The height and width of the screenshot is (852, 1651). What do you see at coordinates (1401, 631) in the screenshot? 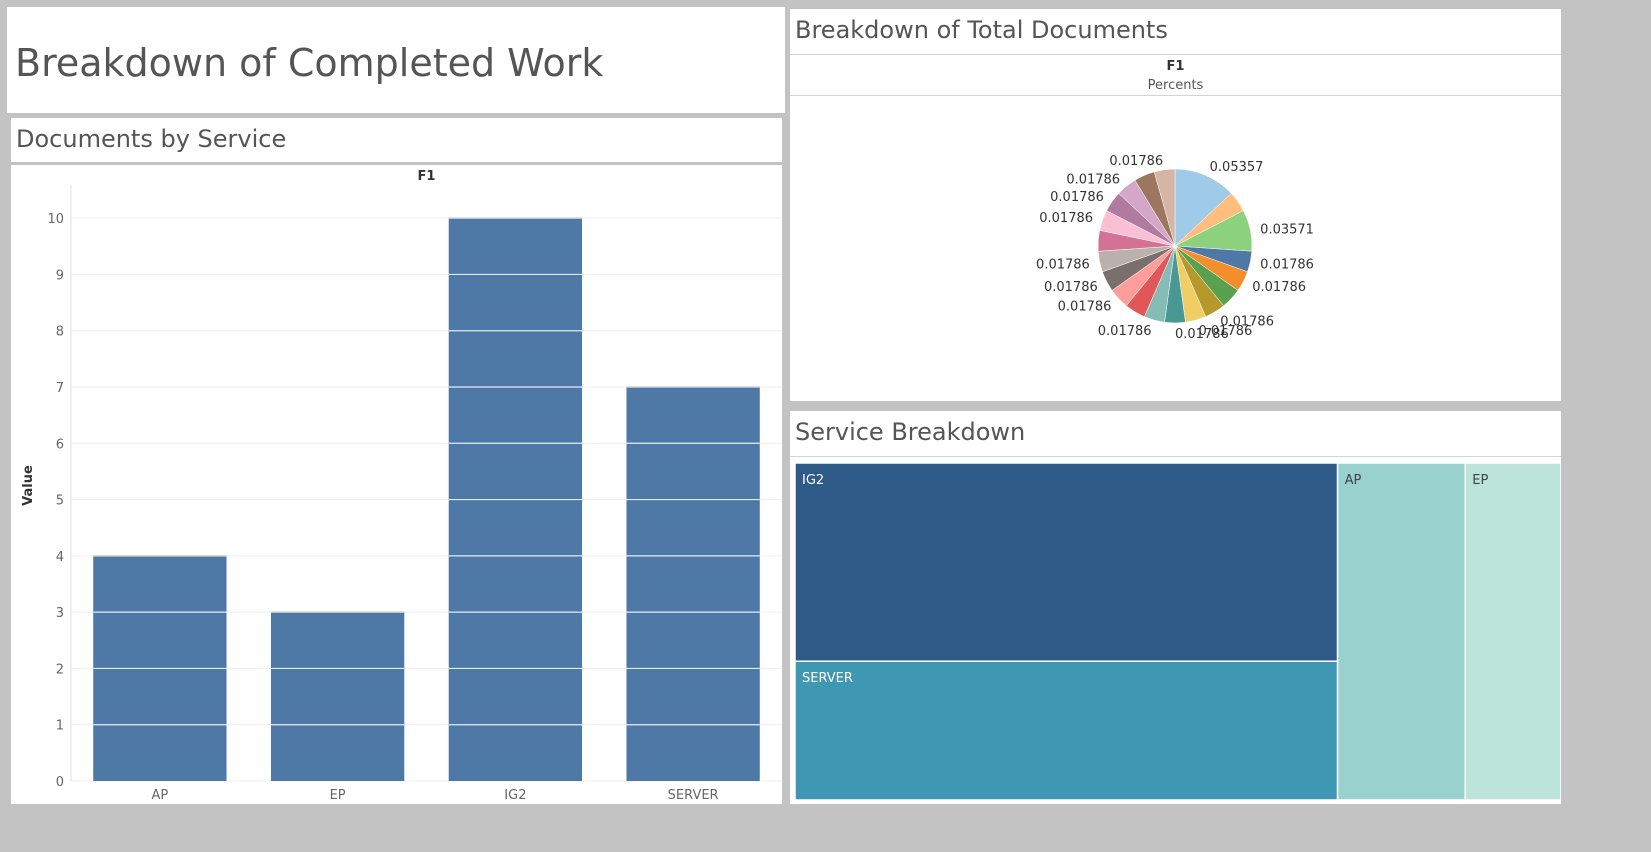
I see `treemap-cell-ap` at bounding box center [1401, 631].